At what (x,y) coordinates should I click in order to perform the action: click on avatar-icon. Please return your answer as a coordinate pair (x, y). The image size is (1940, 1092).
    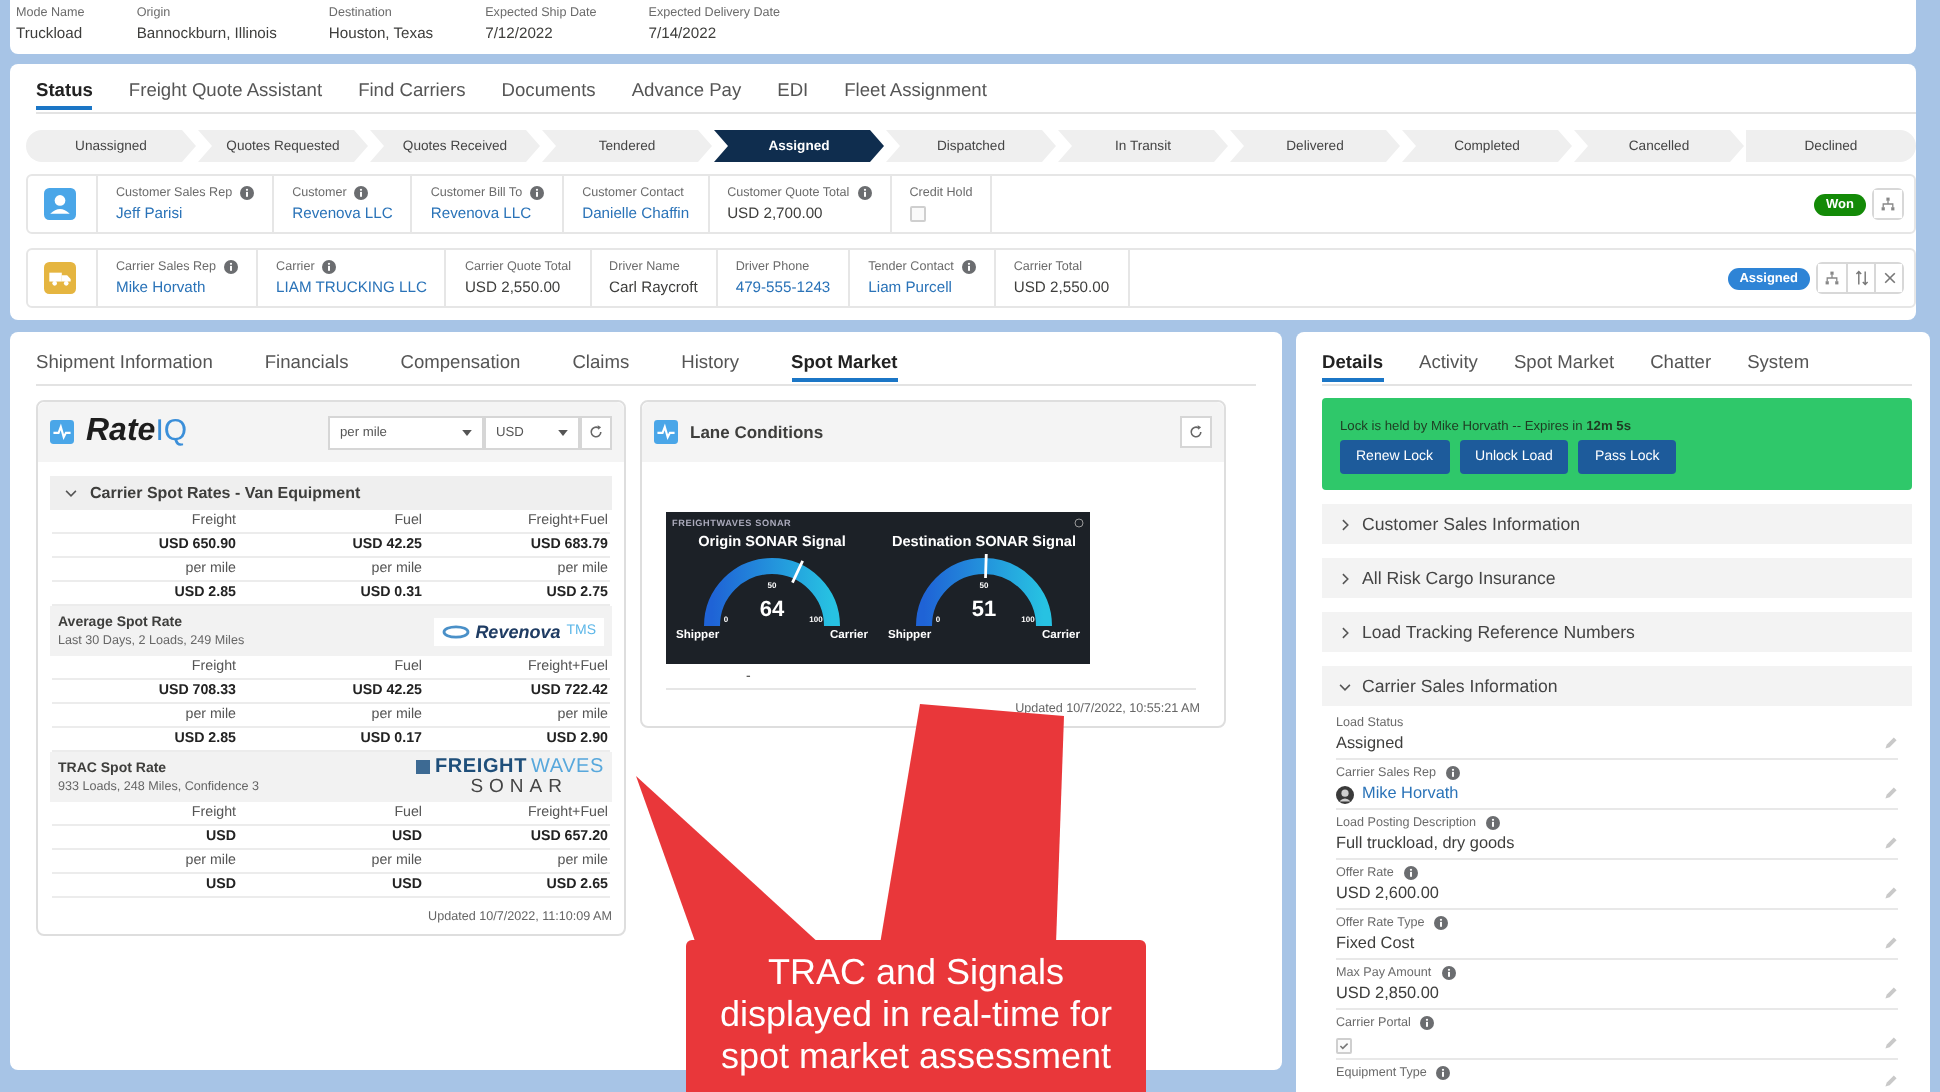
    Looking at the image, I should click on (1345, 794).